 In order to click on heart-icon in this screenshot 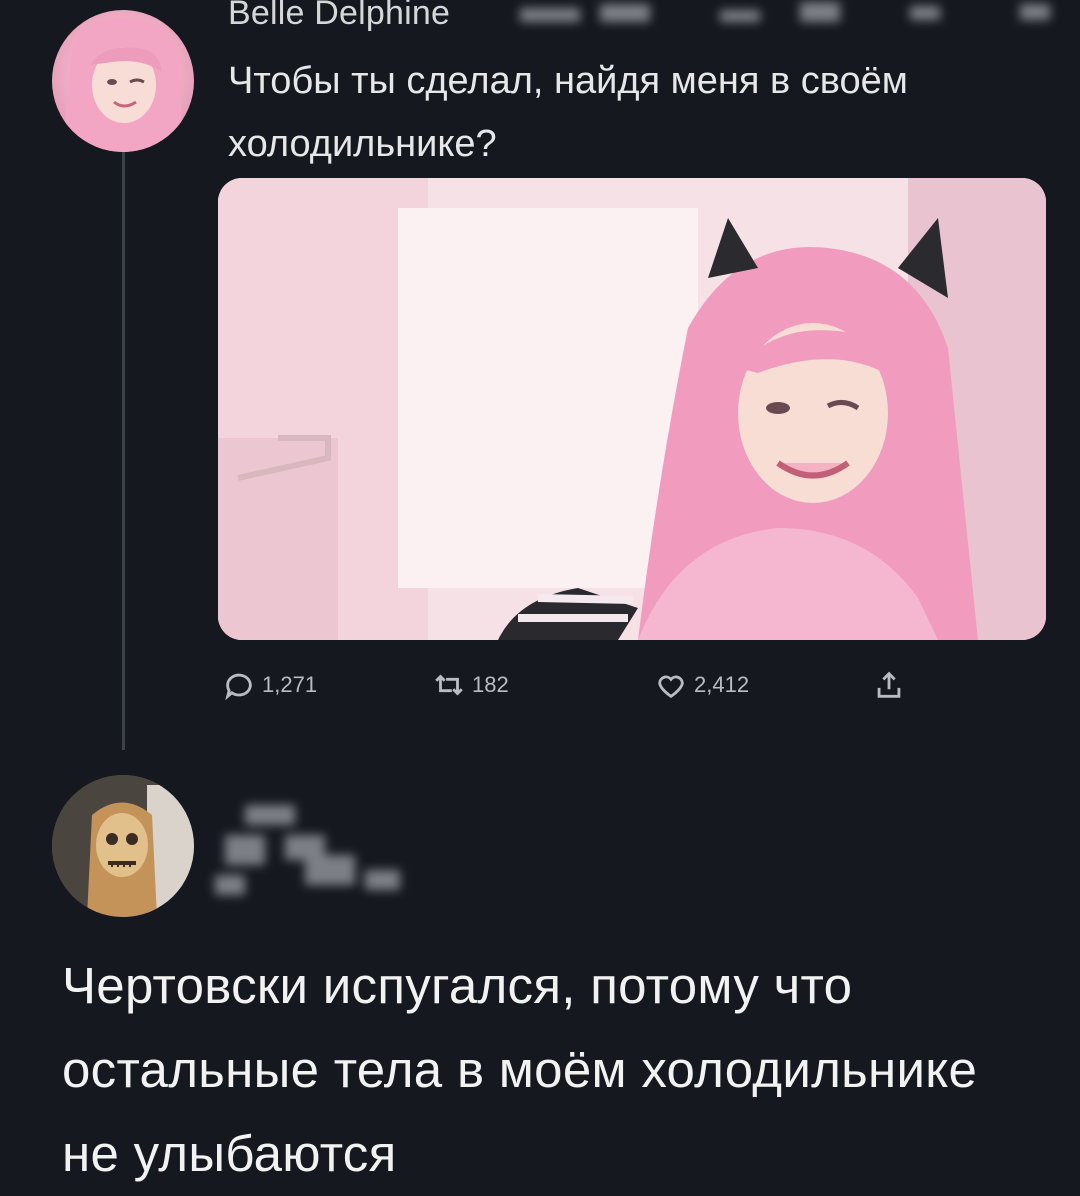, I will do `click(671, 687)`.